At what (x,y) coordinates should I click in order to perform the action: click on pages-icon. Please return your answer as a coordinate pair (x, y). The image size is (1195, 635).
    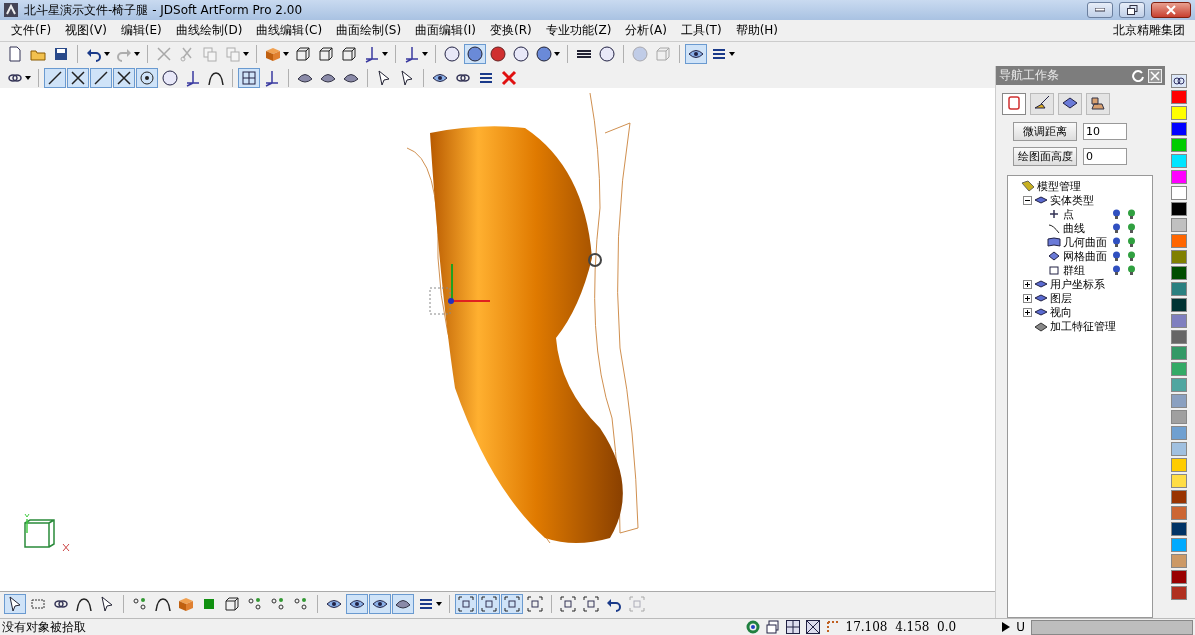
    Looking at the image, I should click on (772, 627).